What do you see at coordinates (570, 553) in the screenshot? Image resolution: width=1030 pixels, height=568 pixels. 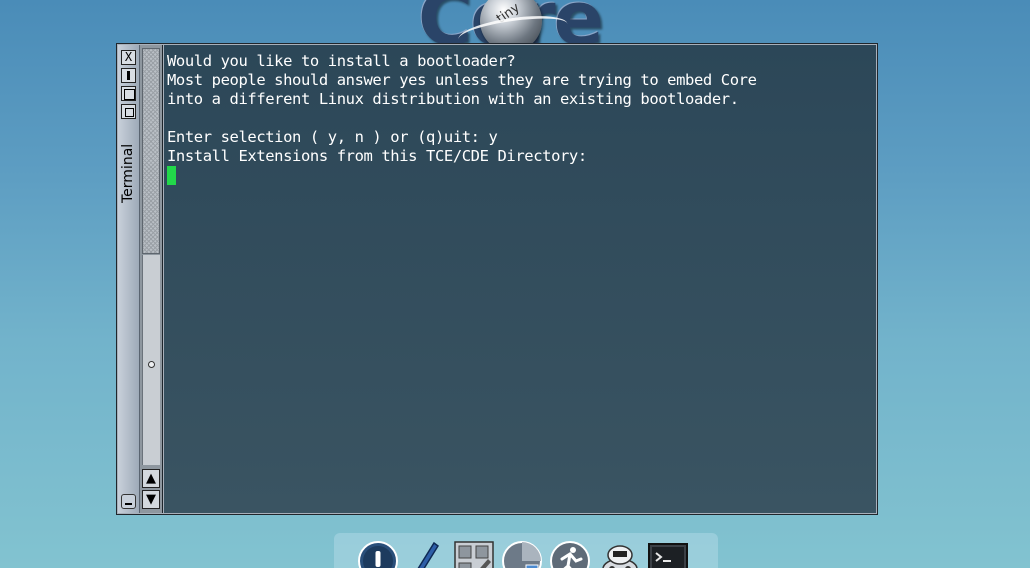 I see `run-icon` at bounding box center [570, 553].